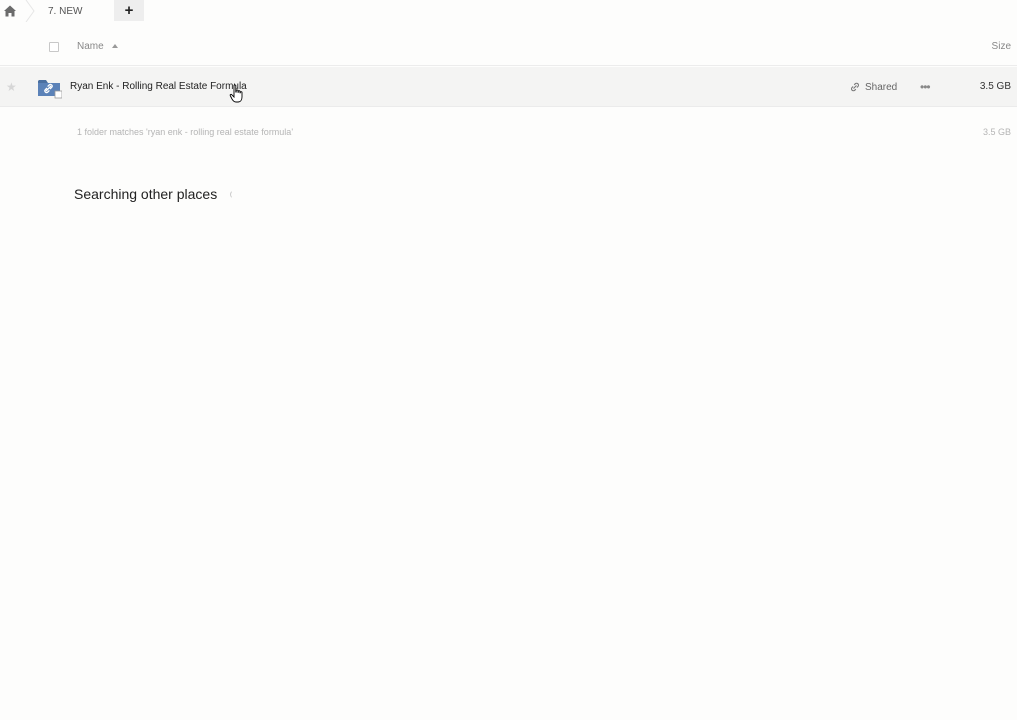 The image size is (1017, 720). Describe the element at coordinates (41, 11) in the screenshot. I see `breadcrumb: 7. NEW` at that location.